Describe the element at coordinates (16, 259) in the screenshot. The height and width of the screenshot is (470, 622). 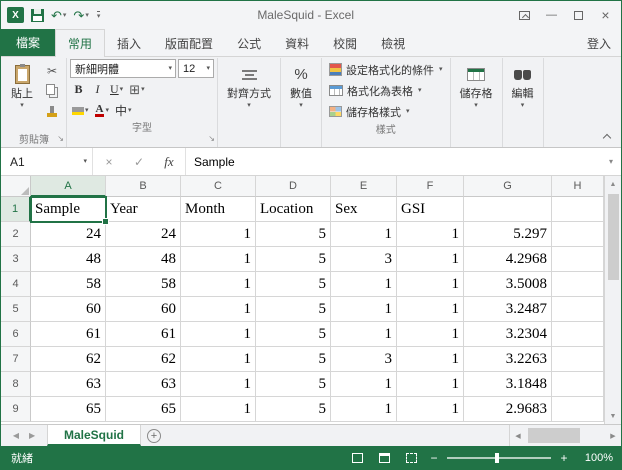
I see `row-header-3: 3` at that location.